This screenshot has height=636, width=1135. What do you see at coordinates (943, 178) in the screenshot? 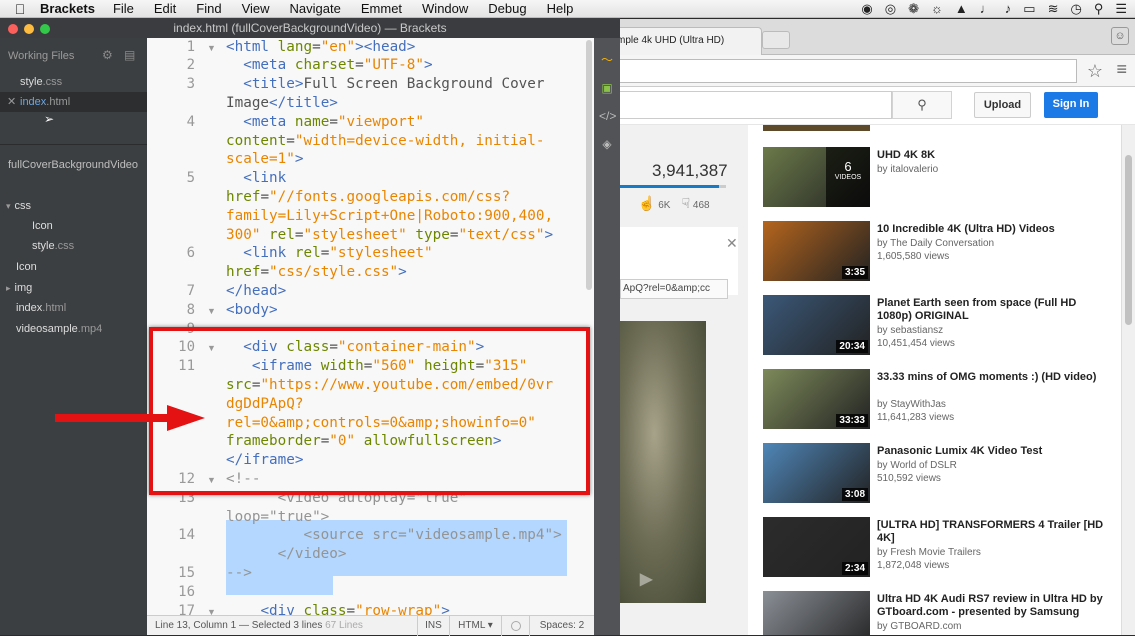
I see `recommended-video: 6 VIDEOS UHD 4K 8K by italovalerio` at bounding box center [943, 178].